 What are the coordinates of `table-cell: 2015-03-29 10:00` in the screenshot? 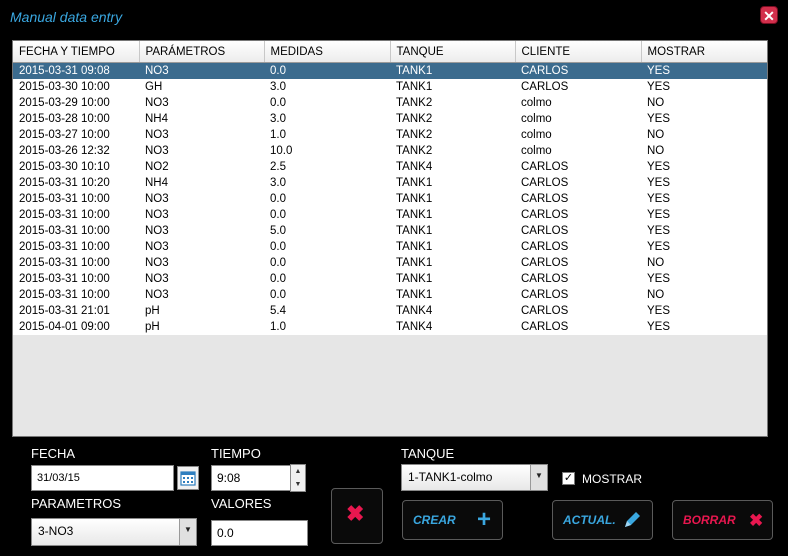 It's located at (64, 103).